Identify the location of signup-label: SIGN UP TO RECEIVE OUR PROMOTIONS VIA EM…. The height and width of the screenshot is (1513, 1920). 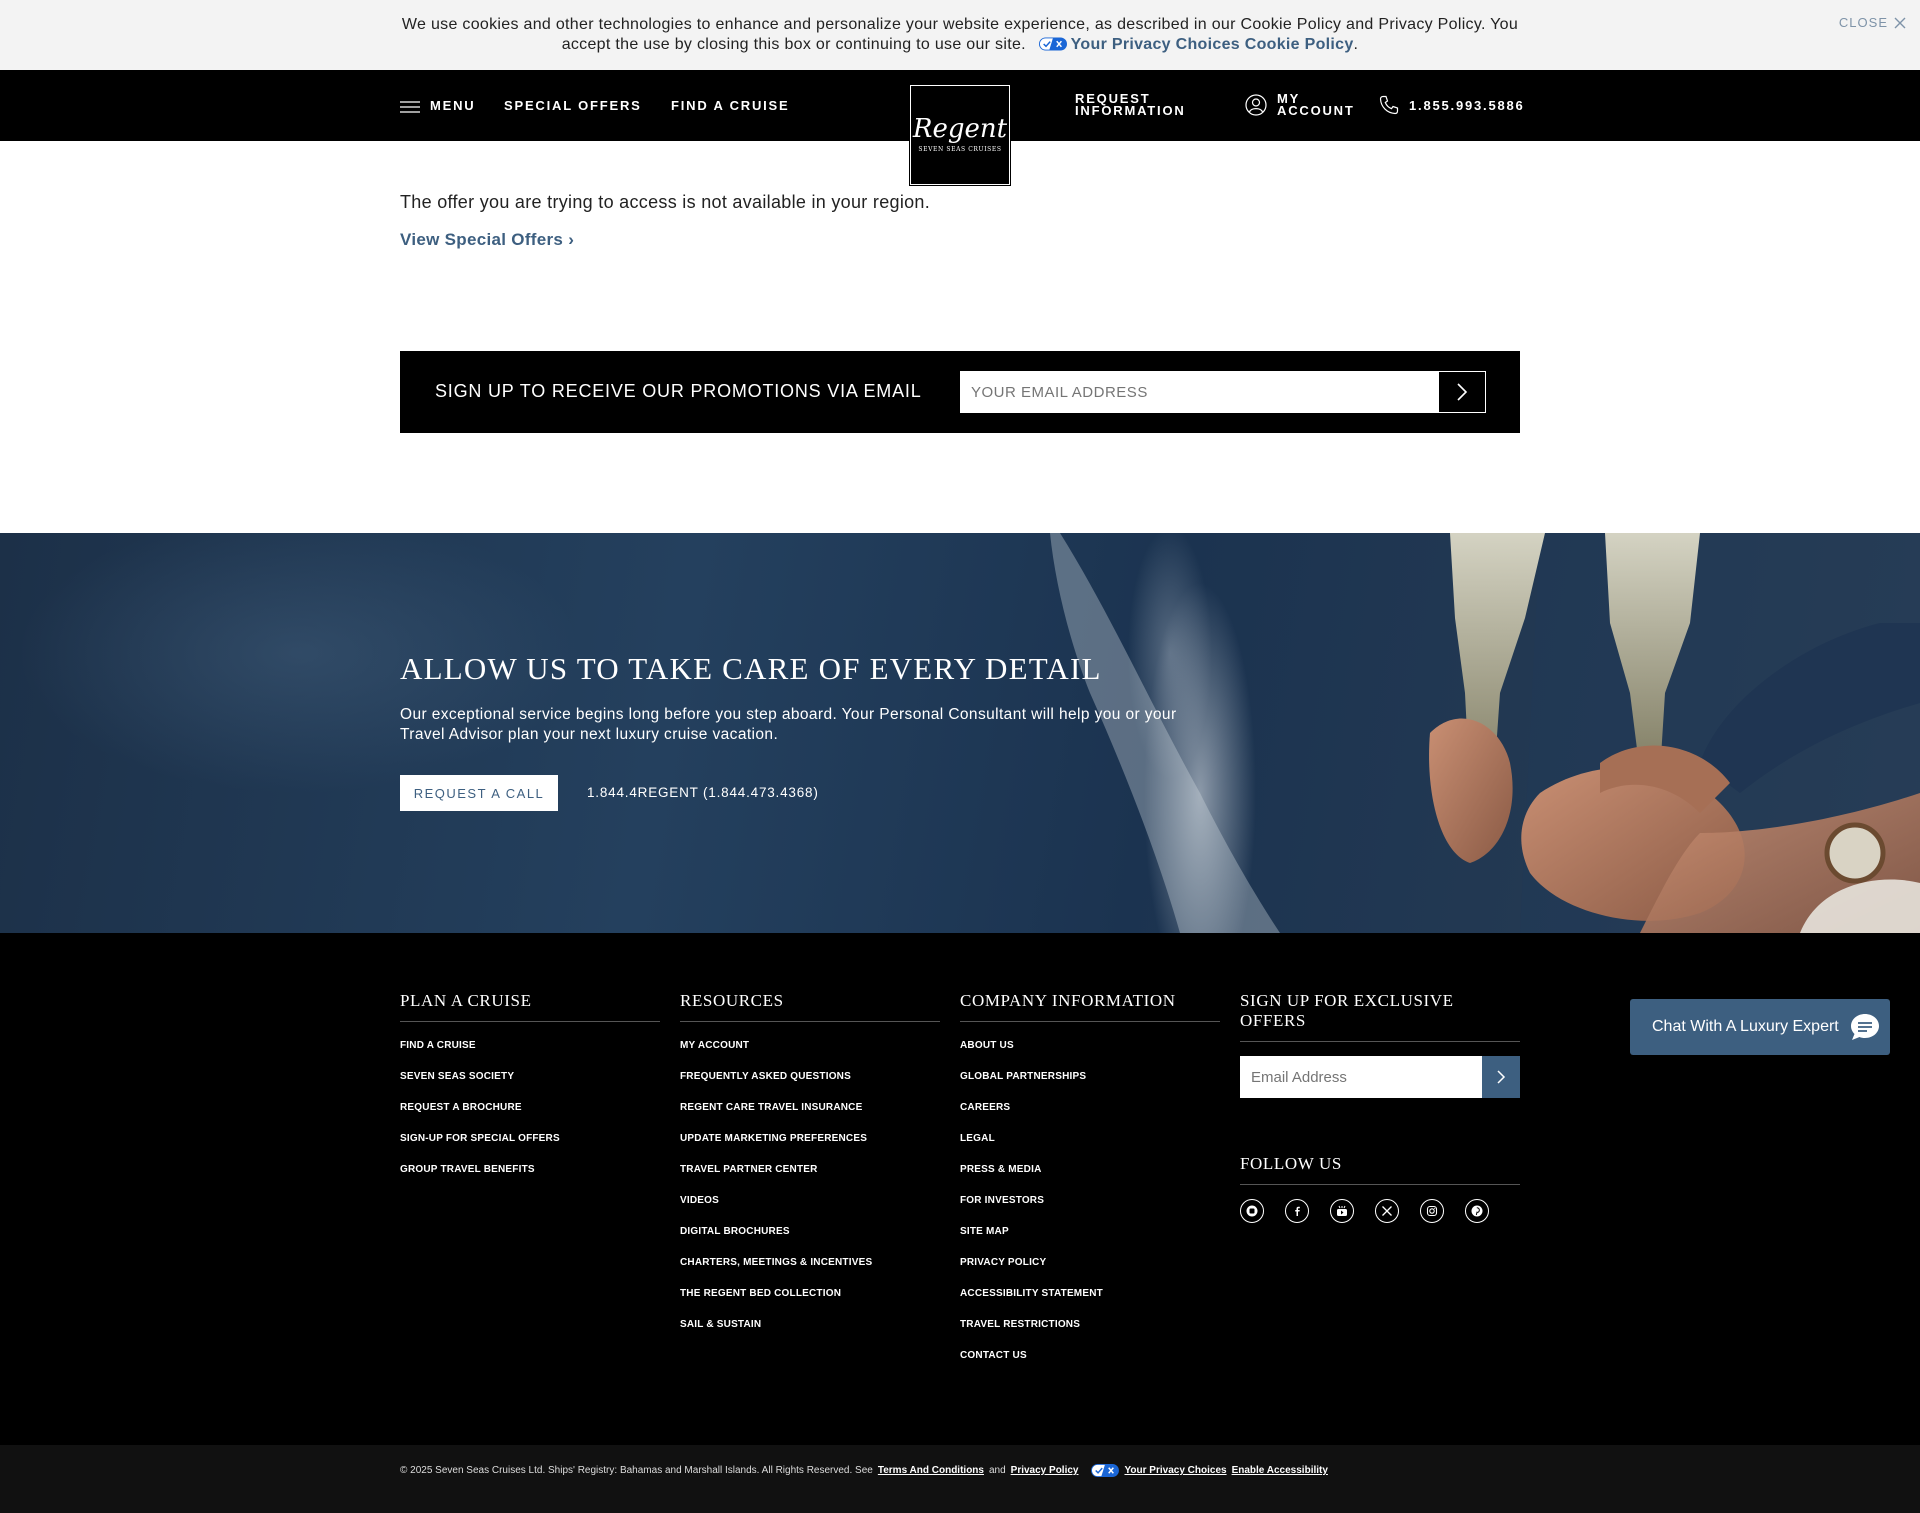
(678, 391).